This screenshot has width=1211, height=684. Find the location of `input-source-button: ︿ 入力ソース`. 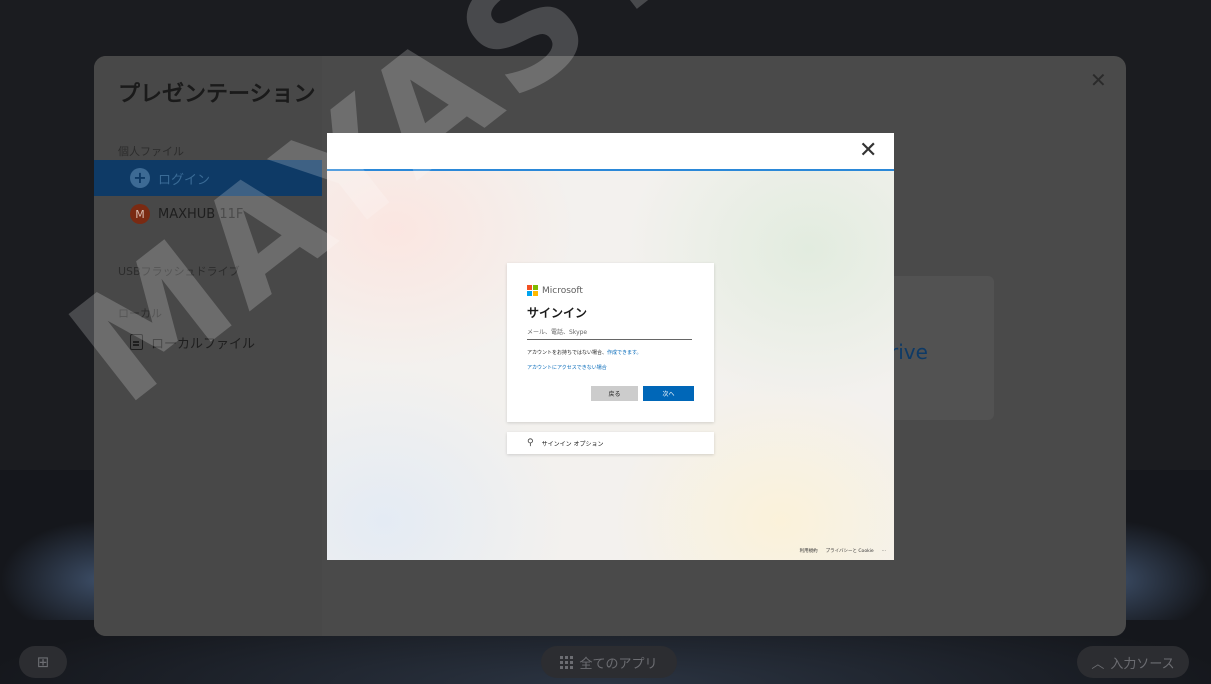

input-source-button: ︿ 入力ソース is located at coordinates (1133, 662).